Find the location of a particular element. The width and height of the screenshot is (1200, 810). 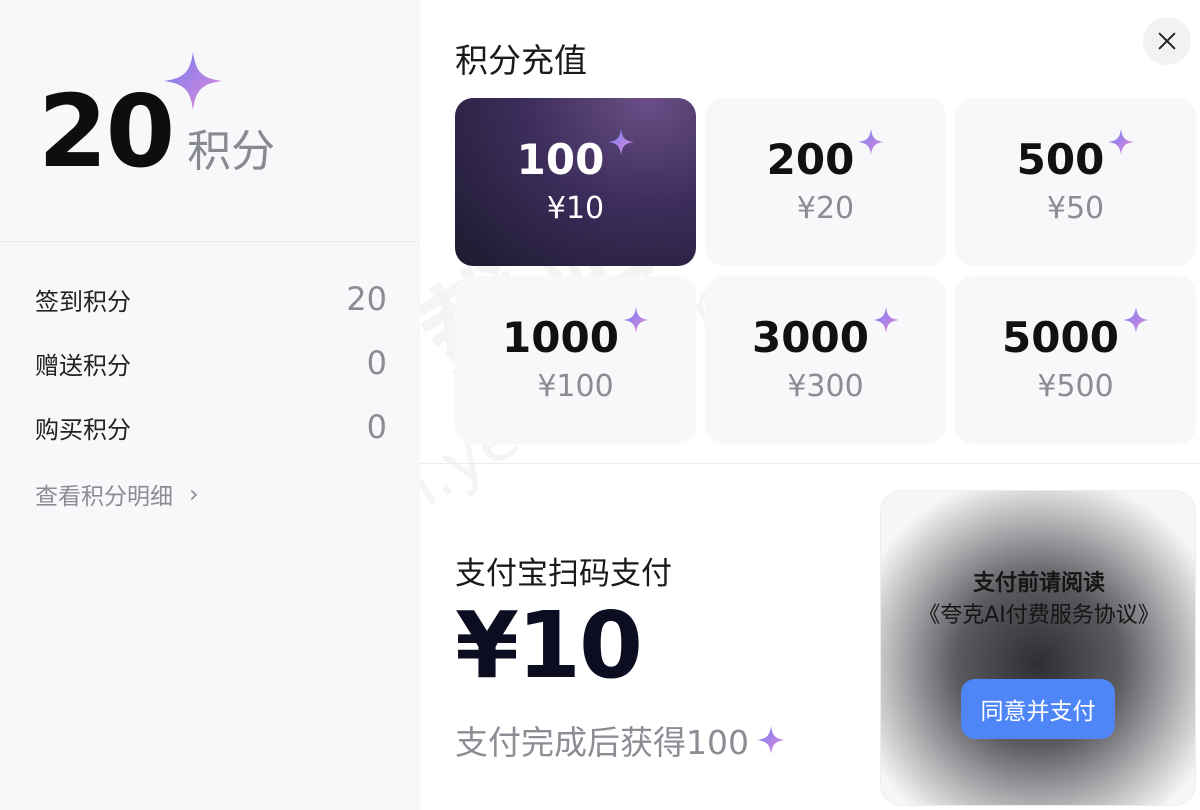

package-card-3000: 3000 ¥300 is located at coordinates (825, 360).